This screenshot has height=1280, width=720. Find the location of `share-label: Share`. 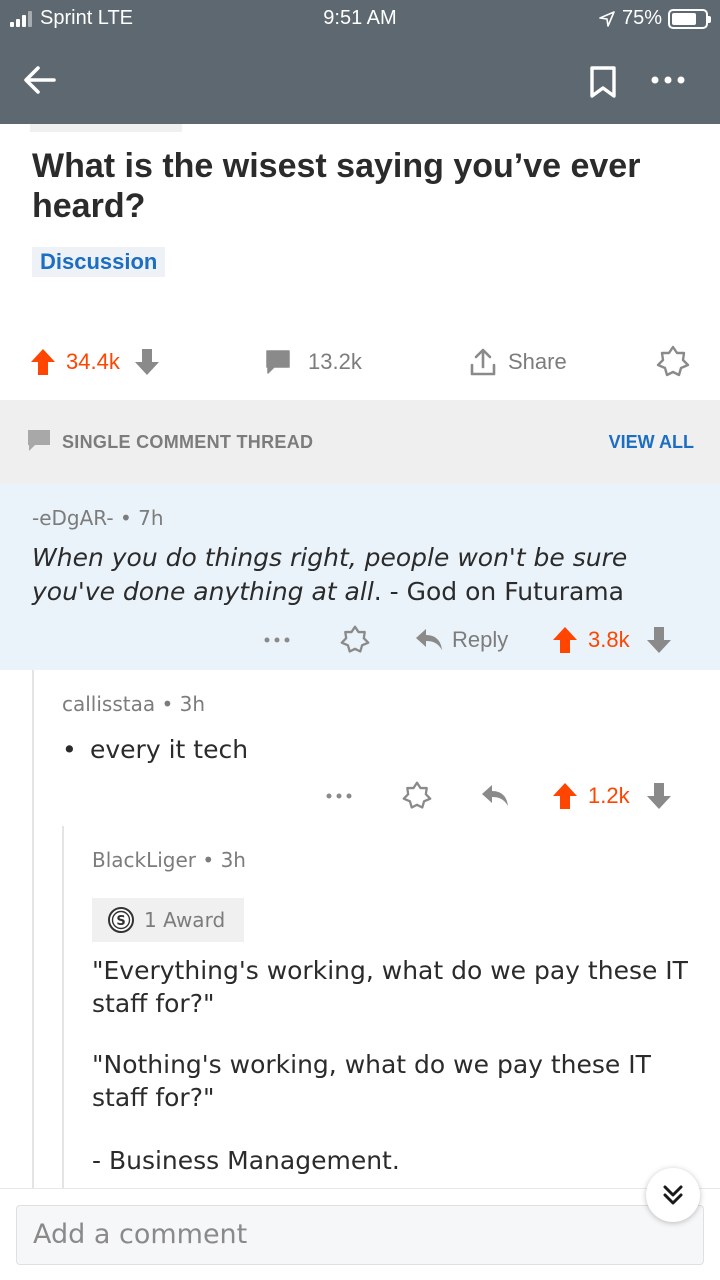

share-label: Share is located at coordinates (537, 361).